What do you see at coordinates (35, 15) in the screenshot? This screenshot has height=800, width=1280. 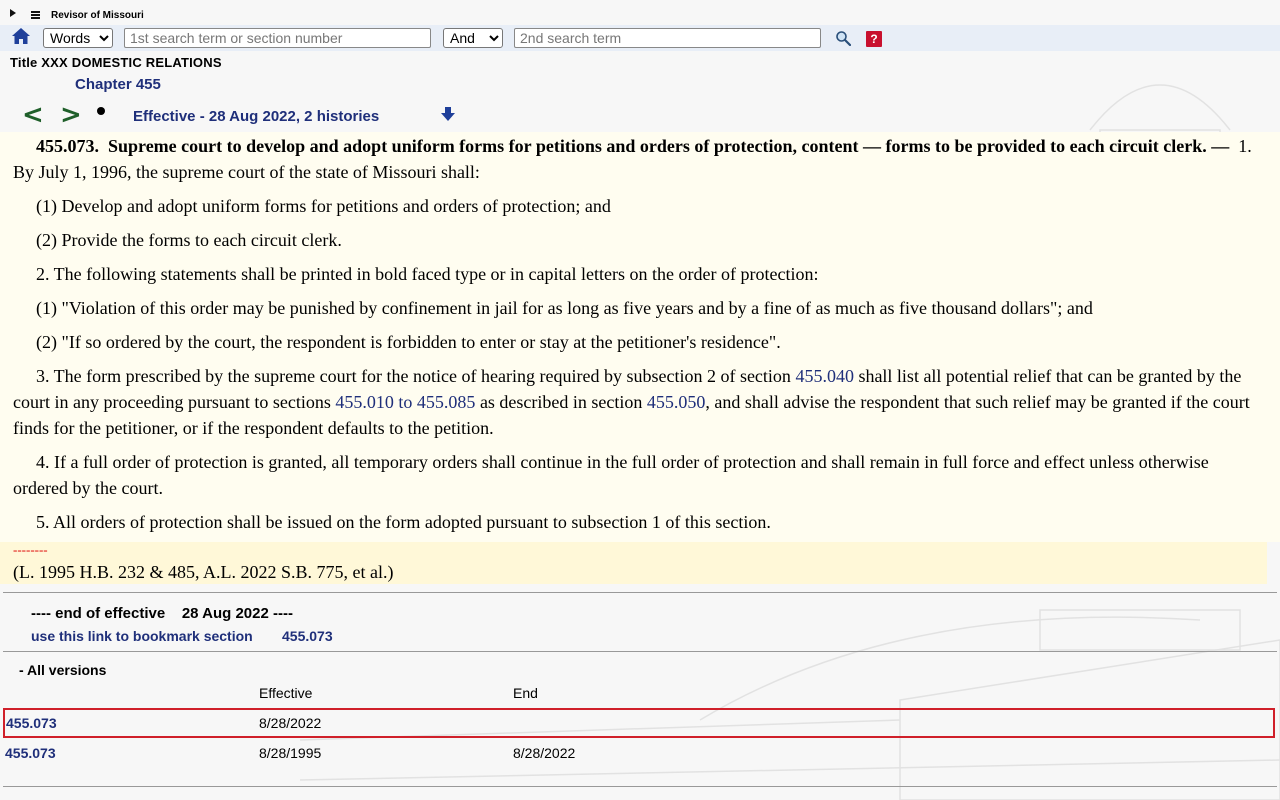 I see `menu-icon` at bounding box center [35, 15].